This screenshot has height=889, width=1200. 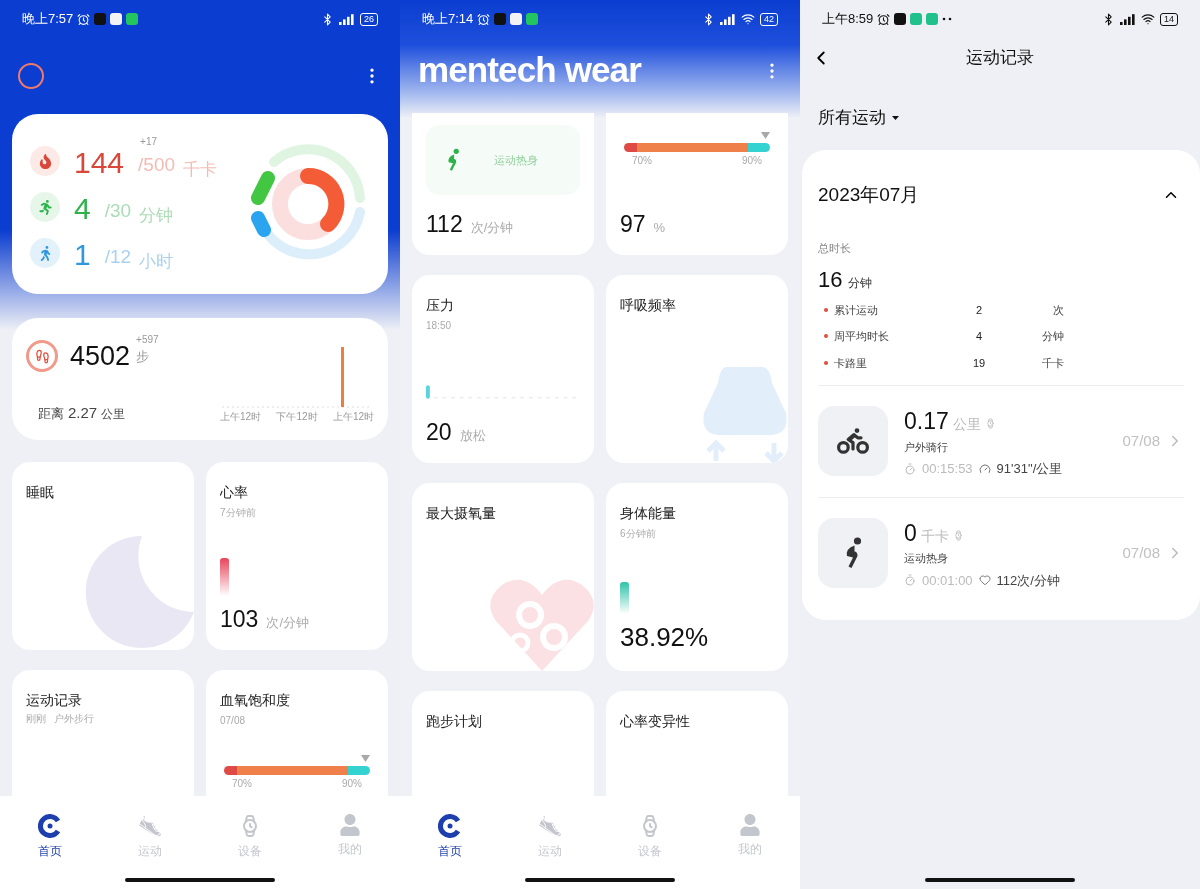 What do you see at coordinates (529, 70) in the screenshot?
I see `app-logo: mentech wear` at bounding box center [529, 70].